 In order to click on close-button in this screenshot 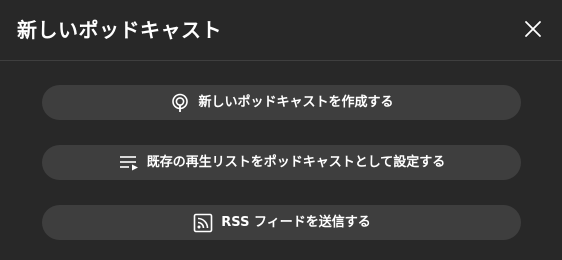, I will do `click(533, 29)`.